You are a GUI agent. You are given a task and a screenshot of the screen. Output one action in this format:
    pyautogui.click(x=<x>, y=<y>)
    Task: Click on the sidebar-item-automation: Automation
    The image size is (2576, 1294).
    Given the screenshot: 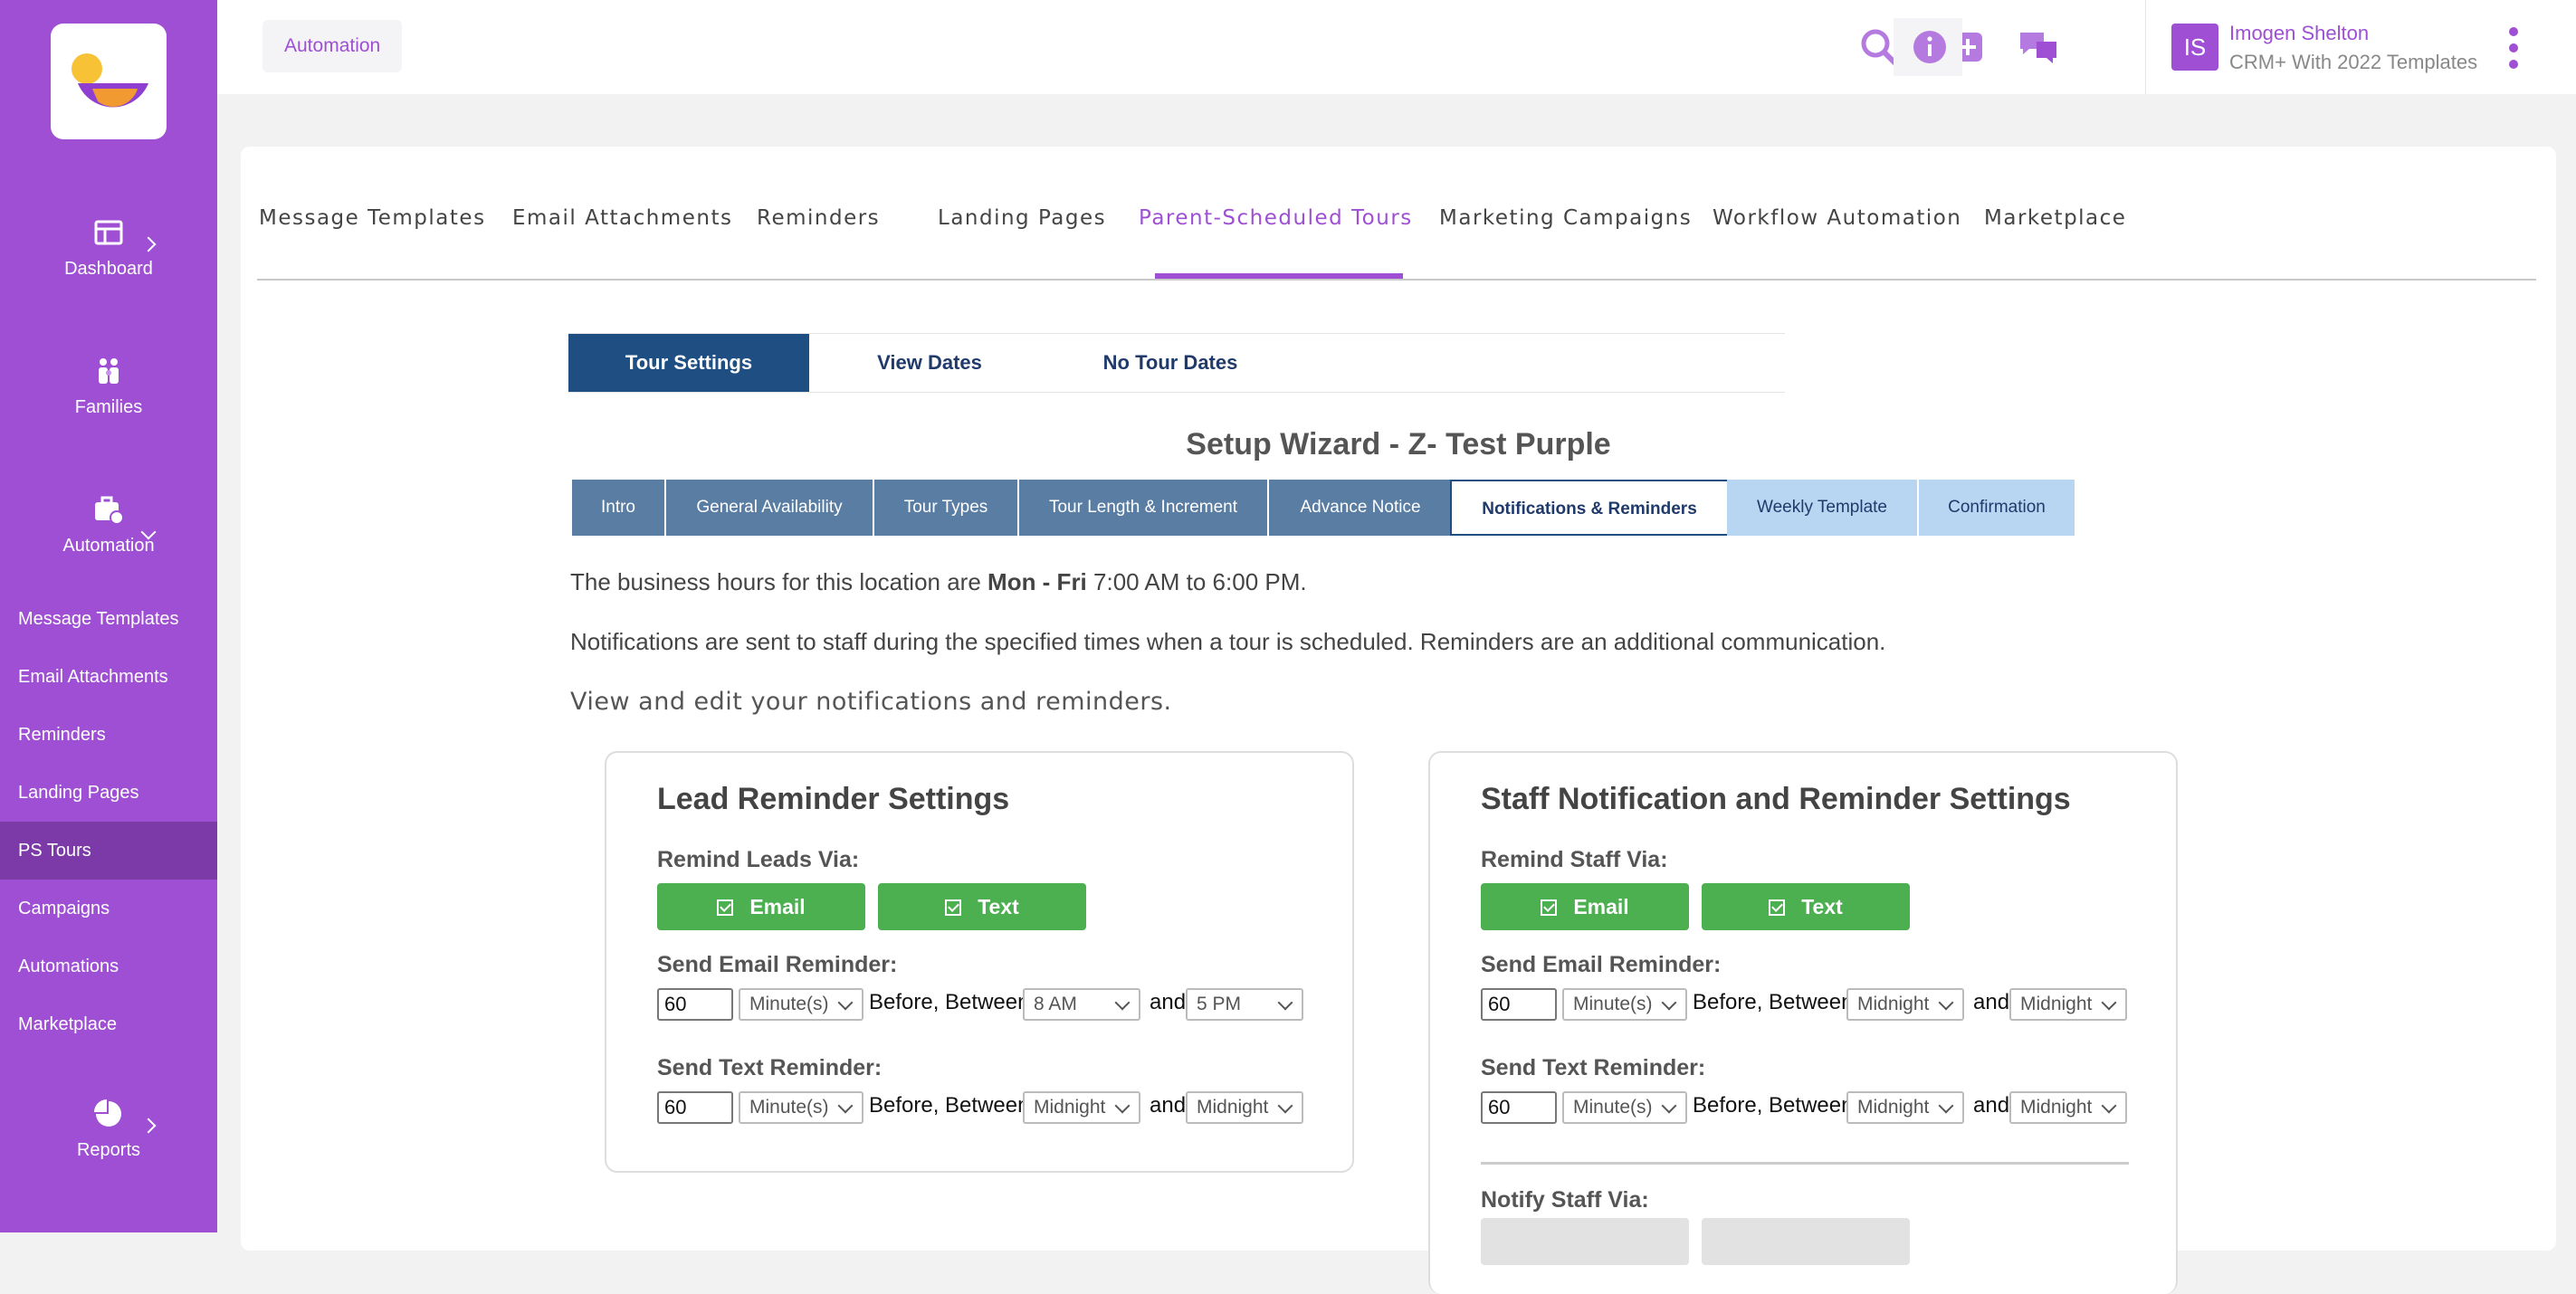 What is the action you would take?
    pyautogui.click(x=109, y=525)
    